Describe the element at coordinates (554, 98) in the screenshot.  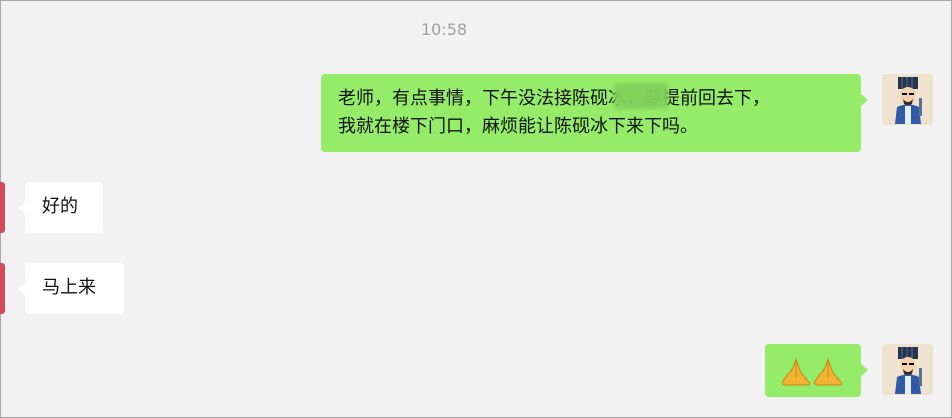
I see `message-text-line: 老师，有点事情，下午没法接陈砚冰，要提前回去下，` at that location.